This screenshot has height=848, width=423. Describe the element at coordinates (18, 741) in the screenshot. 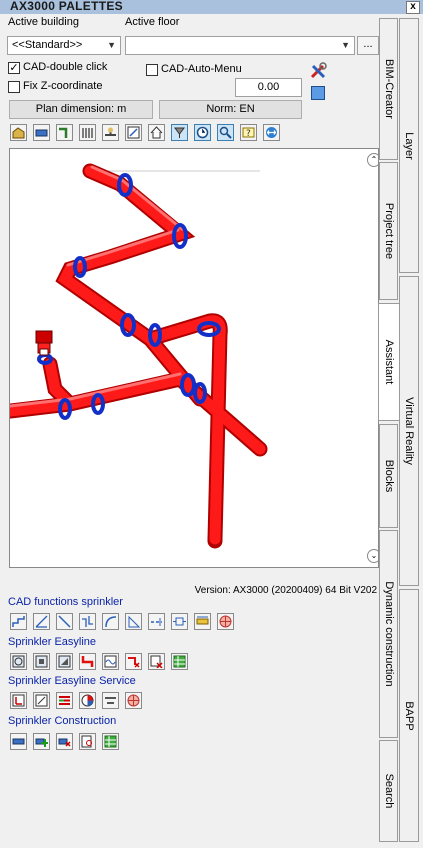

I see `segment-icon` at that location.